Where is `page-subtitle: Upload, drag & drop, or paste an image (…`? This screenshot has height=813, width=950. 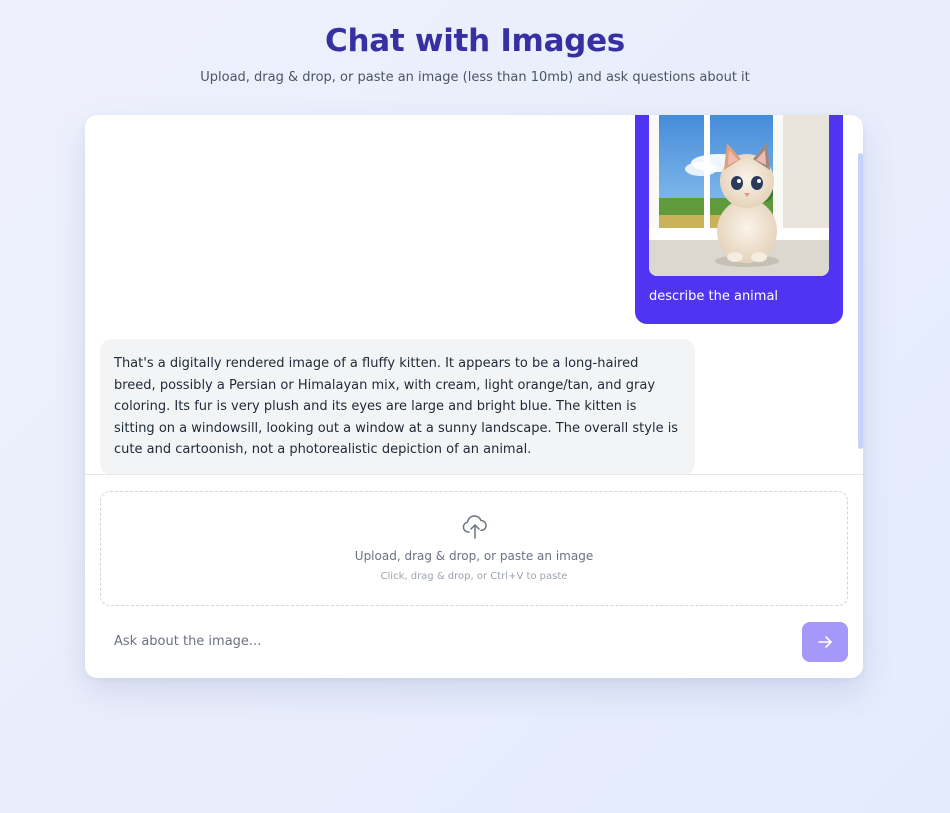 page-subtitle: Upload, drag & drop, or paste an image (… is located at coordinates (475, 77).